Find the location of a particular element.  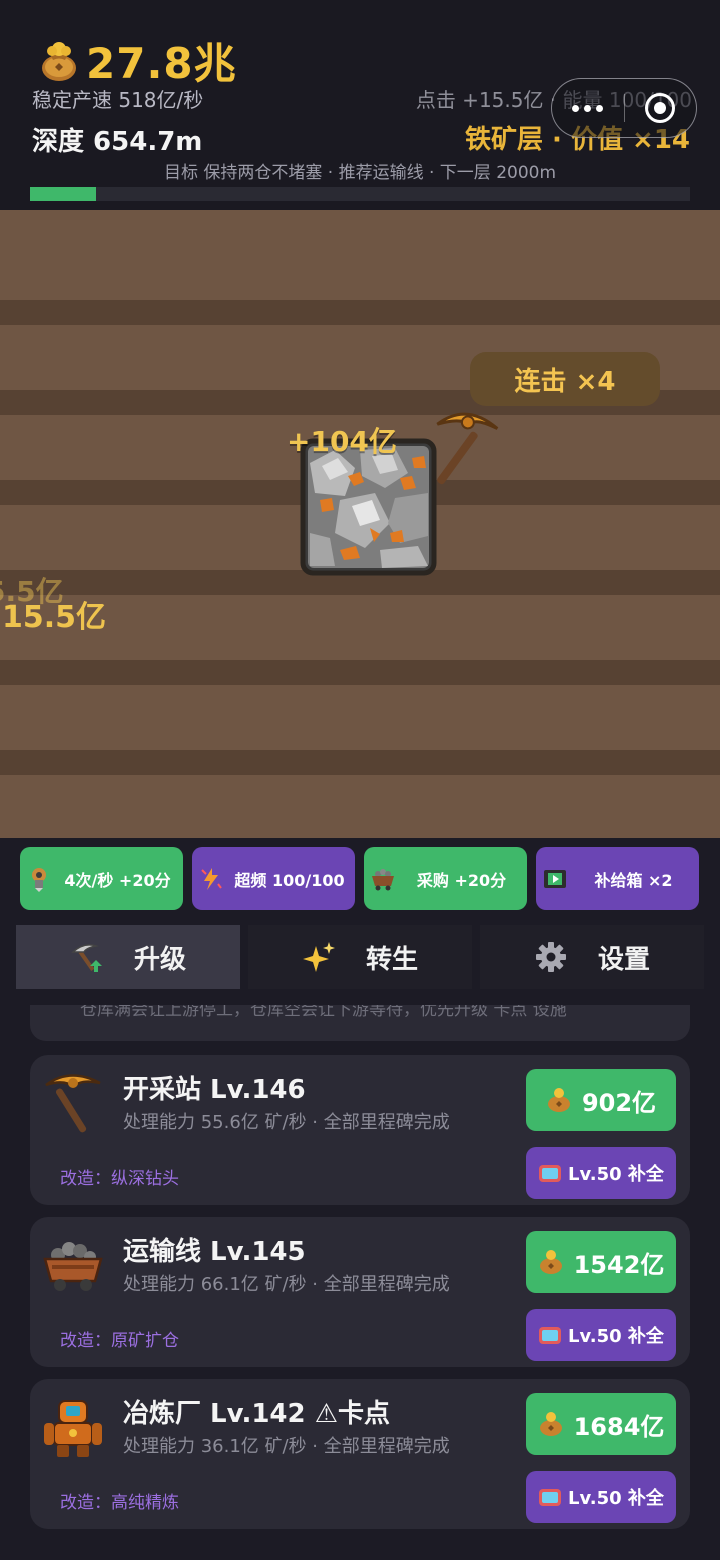

close-miniprogram-button is located at coordinates (661, 108).